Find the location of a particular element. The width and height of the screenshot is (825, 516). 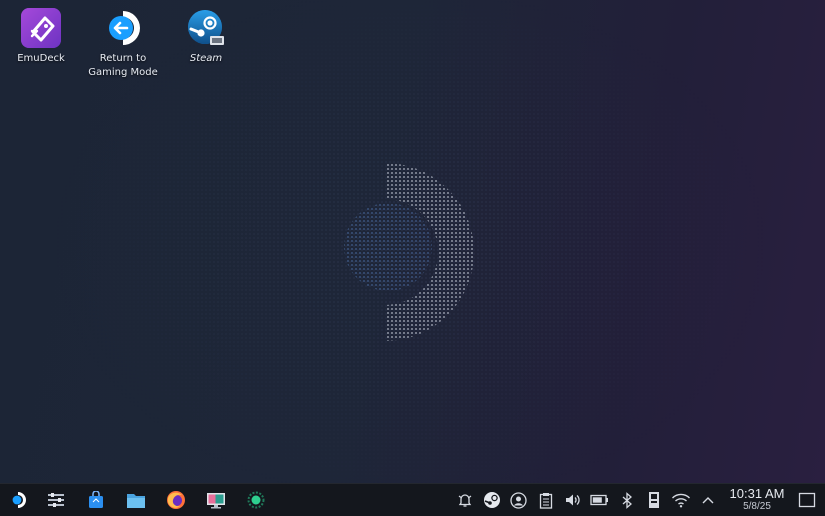

desktop-icon-label: Steam is located at coordinates (206, 58).